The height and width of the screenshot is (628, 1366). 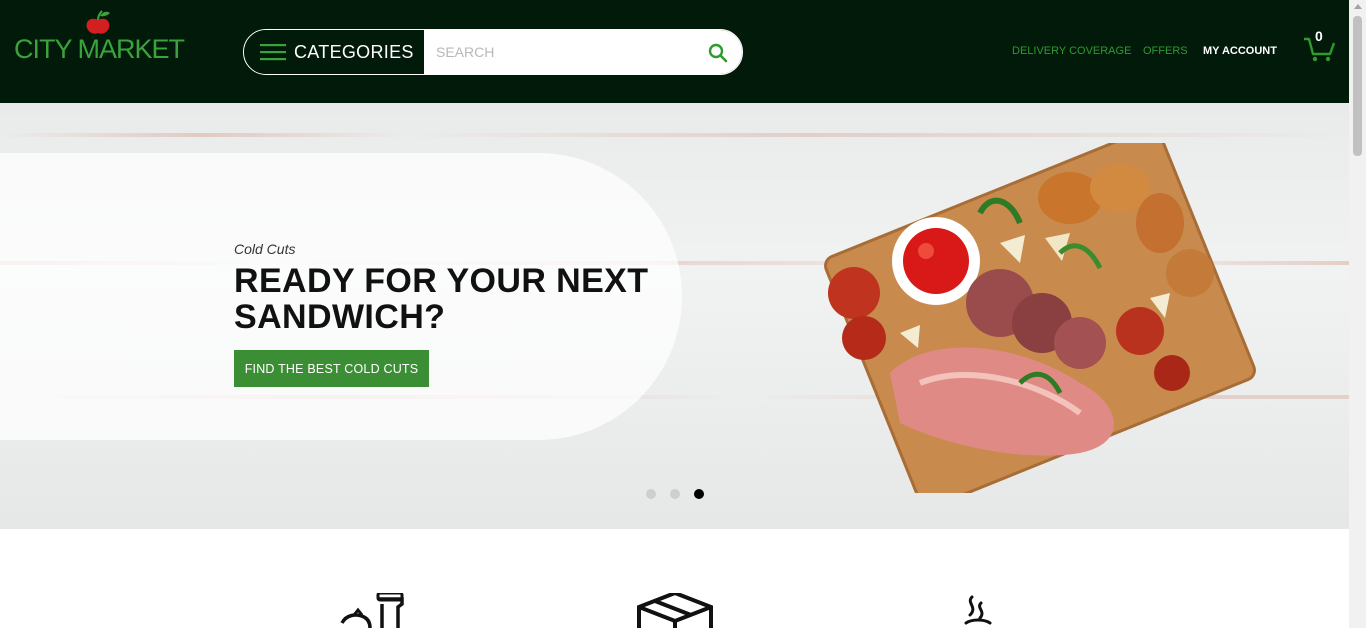 What do you see at coordinates (978, 610) in the screenshot?
I see `hot-food-icon` at bounding box center [978, 610].